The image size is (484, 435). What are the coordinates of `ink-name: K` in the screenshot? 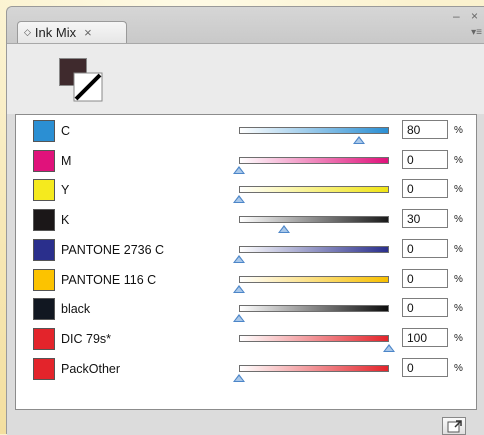 It's located at (65, 220).